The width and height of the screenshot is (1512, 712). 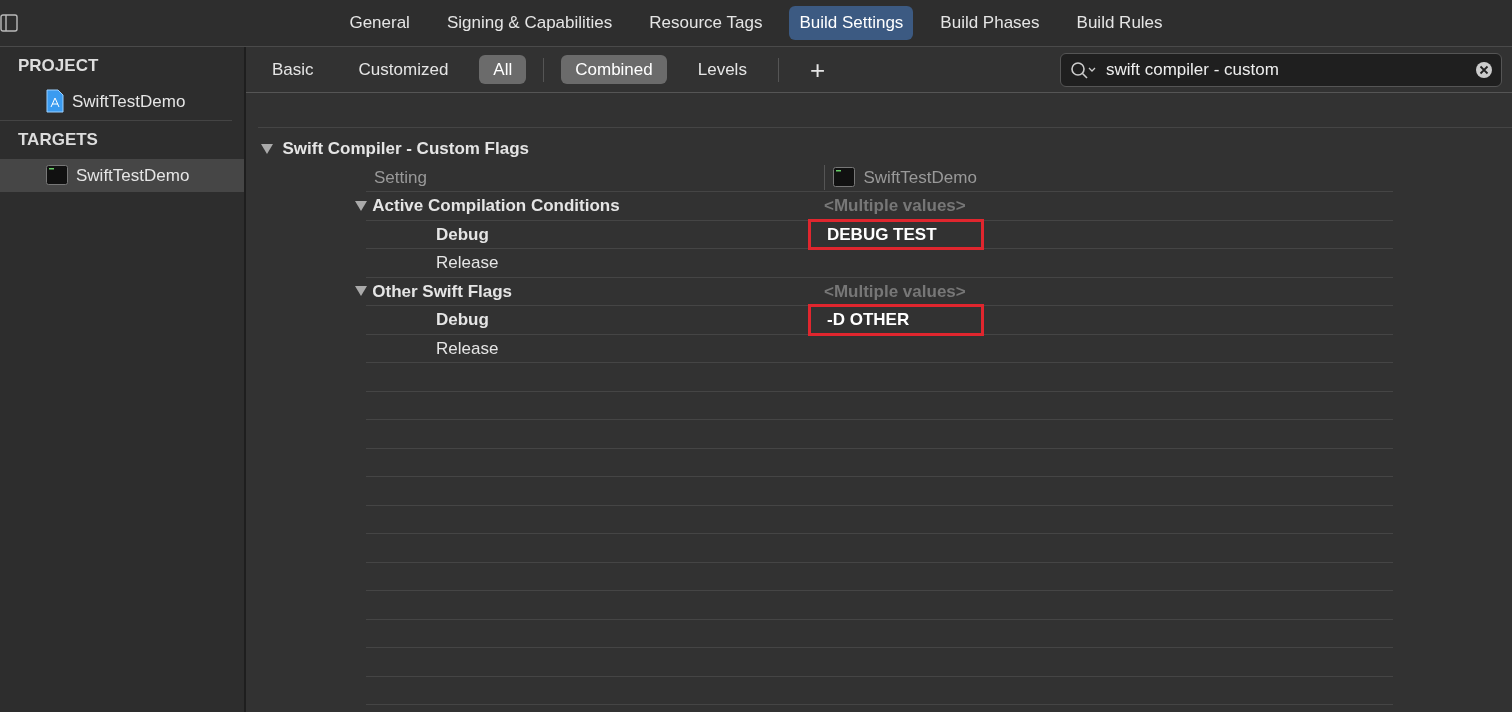 What do you see at coordinates (503, 69) in the screenshot?
I see `filter-button: All` at bounding box center [503, 69].